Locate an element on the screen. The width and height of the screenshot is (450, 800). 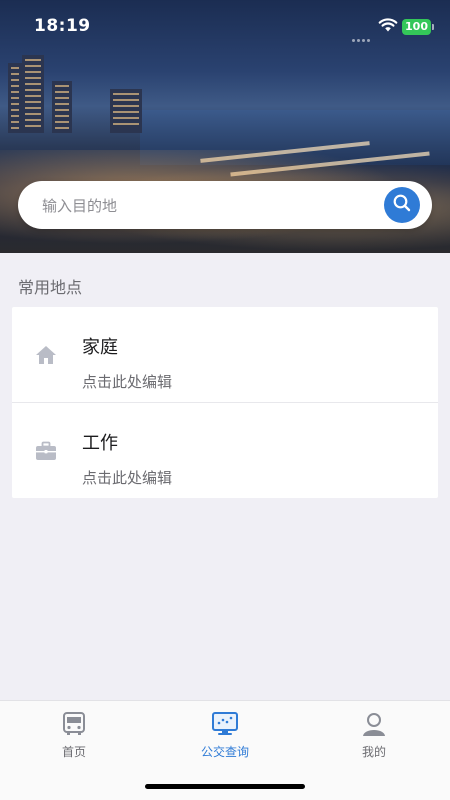
tab-label: 公交查询 is located at coordinates (224, 752).